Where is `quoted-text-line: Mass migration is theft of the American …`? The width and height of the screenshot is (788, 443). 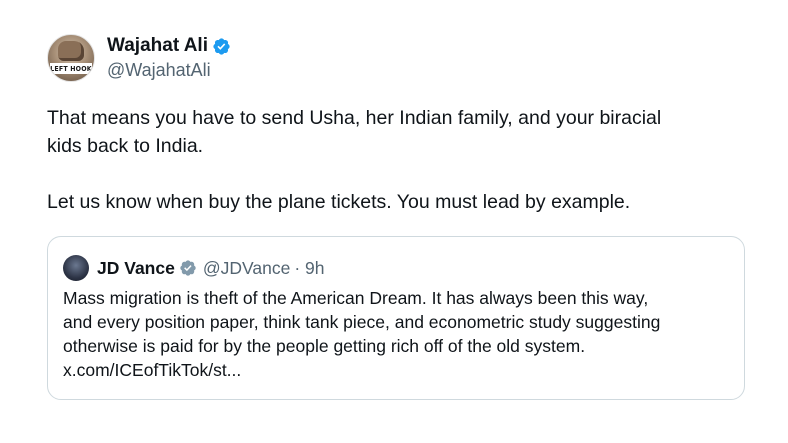 quoted-text-line: Mass migration is theft of the American … is located at coordinates (356, 298).